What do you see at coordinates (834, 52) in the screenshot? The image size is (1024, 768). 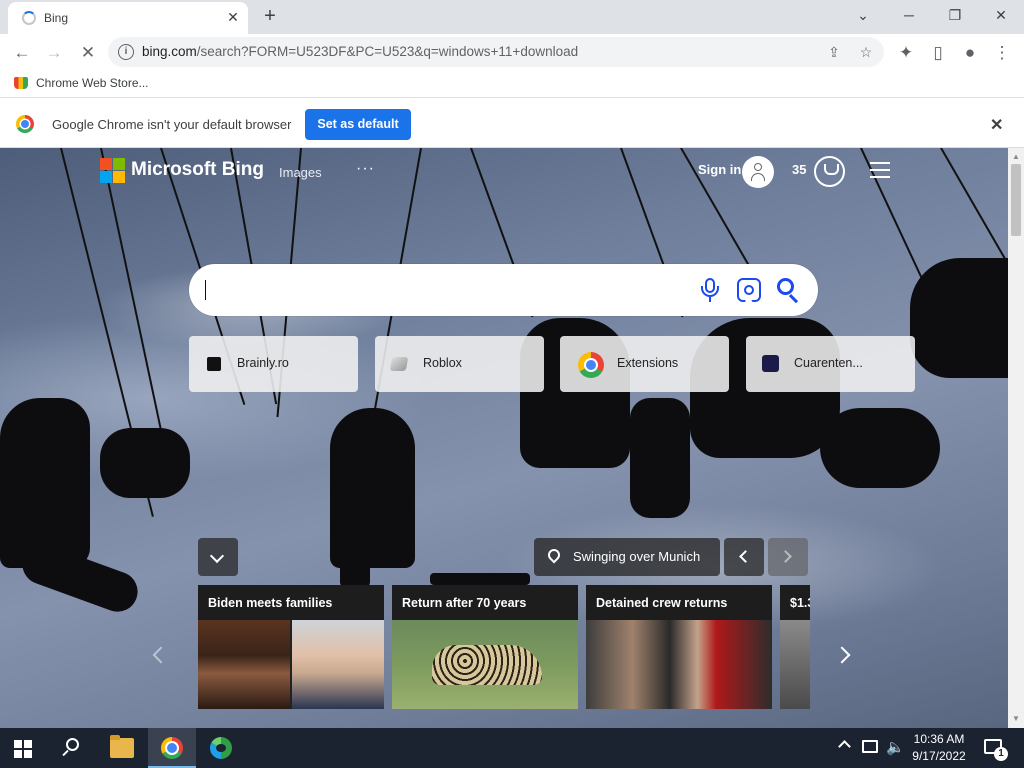 I see `share-icon: ⇪` at bounding box center [834, 52].